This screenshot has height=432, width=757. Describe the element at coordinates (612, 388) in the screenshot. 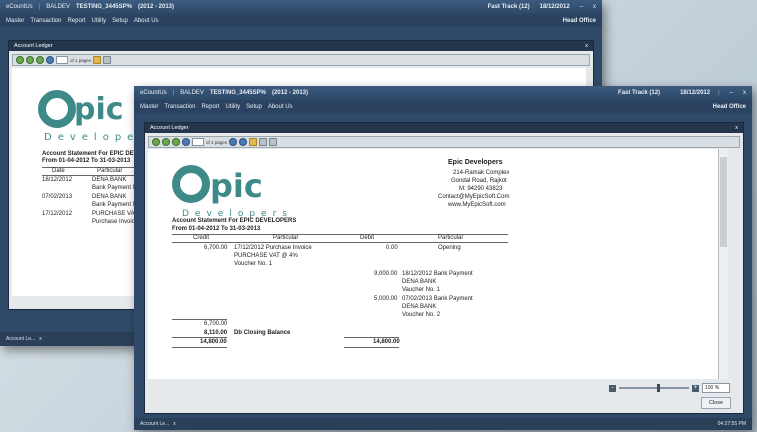

I see `zoom-out-button: -` at that location.